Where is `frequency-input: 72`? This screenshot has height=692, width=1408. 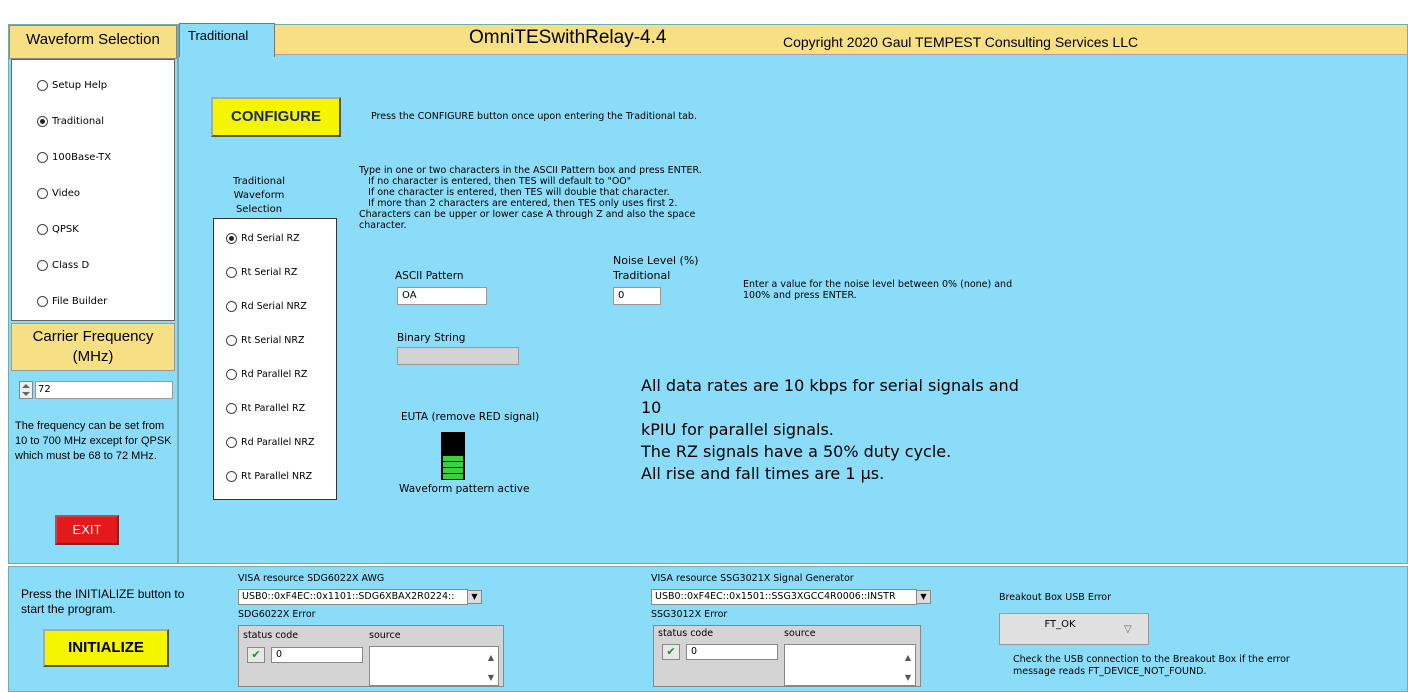 frequency-input: 72 is located at coordinates (104, 390).